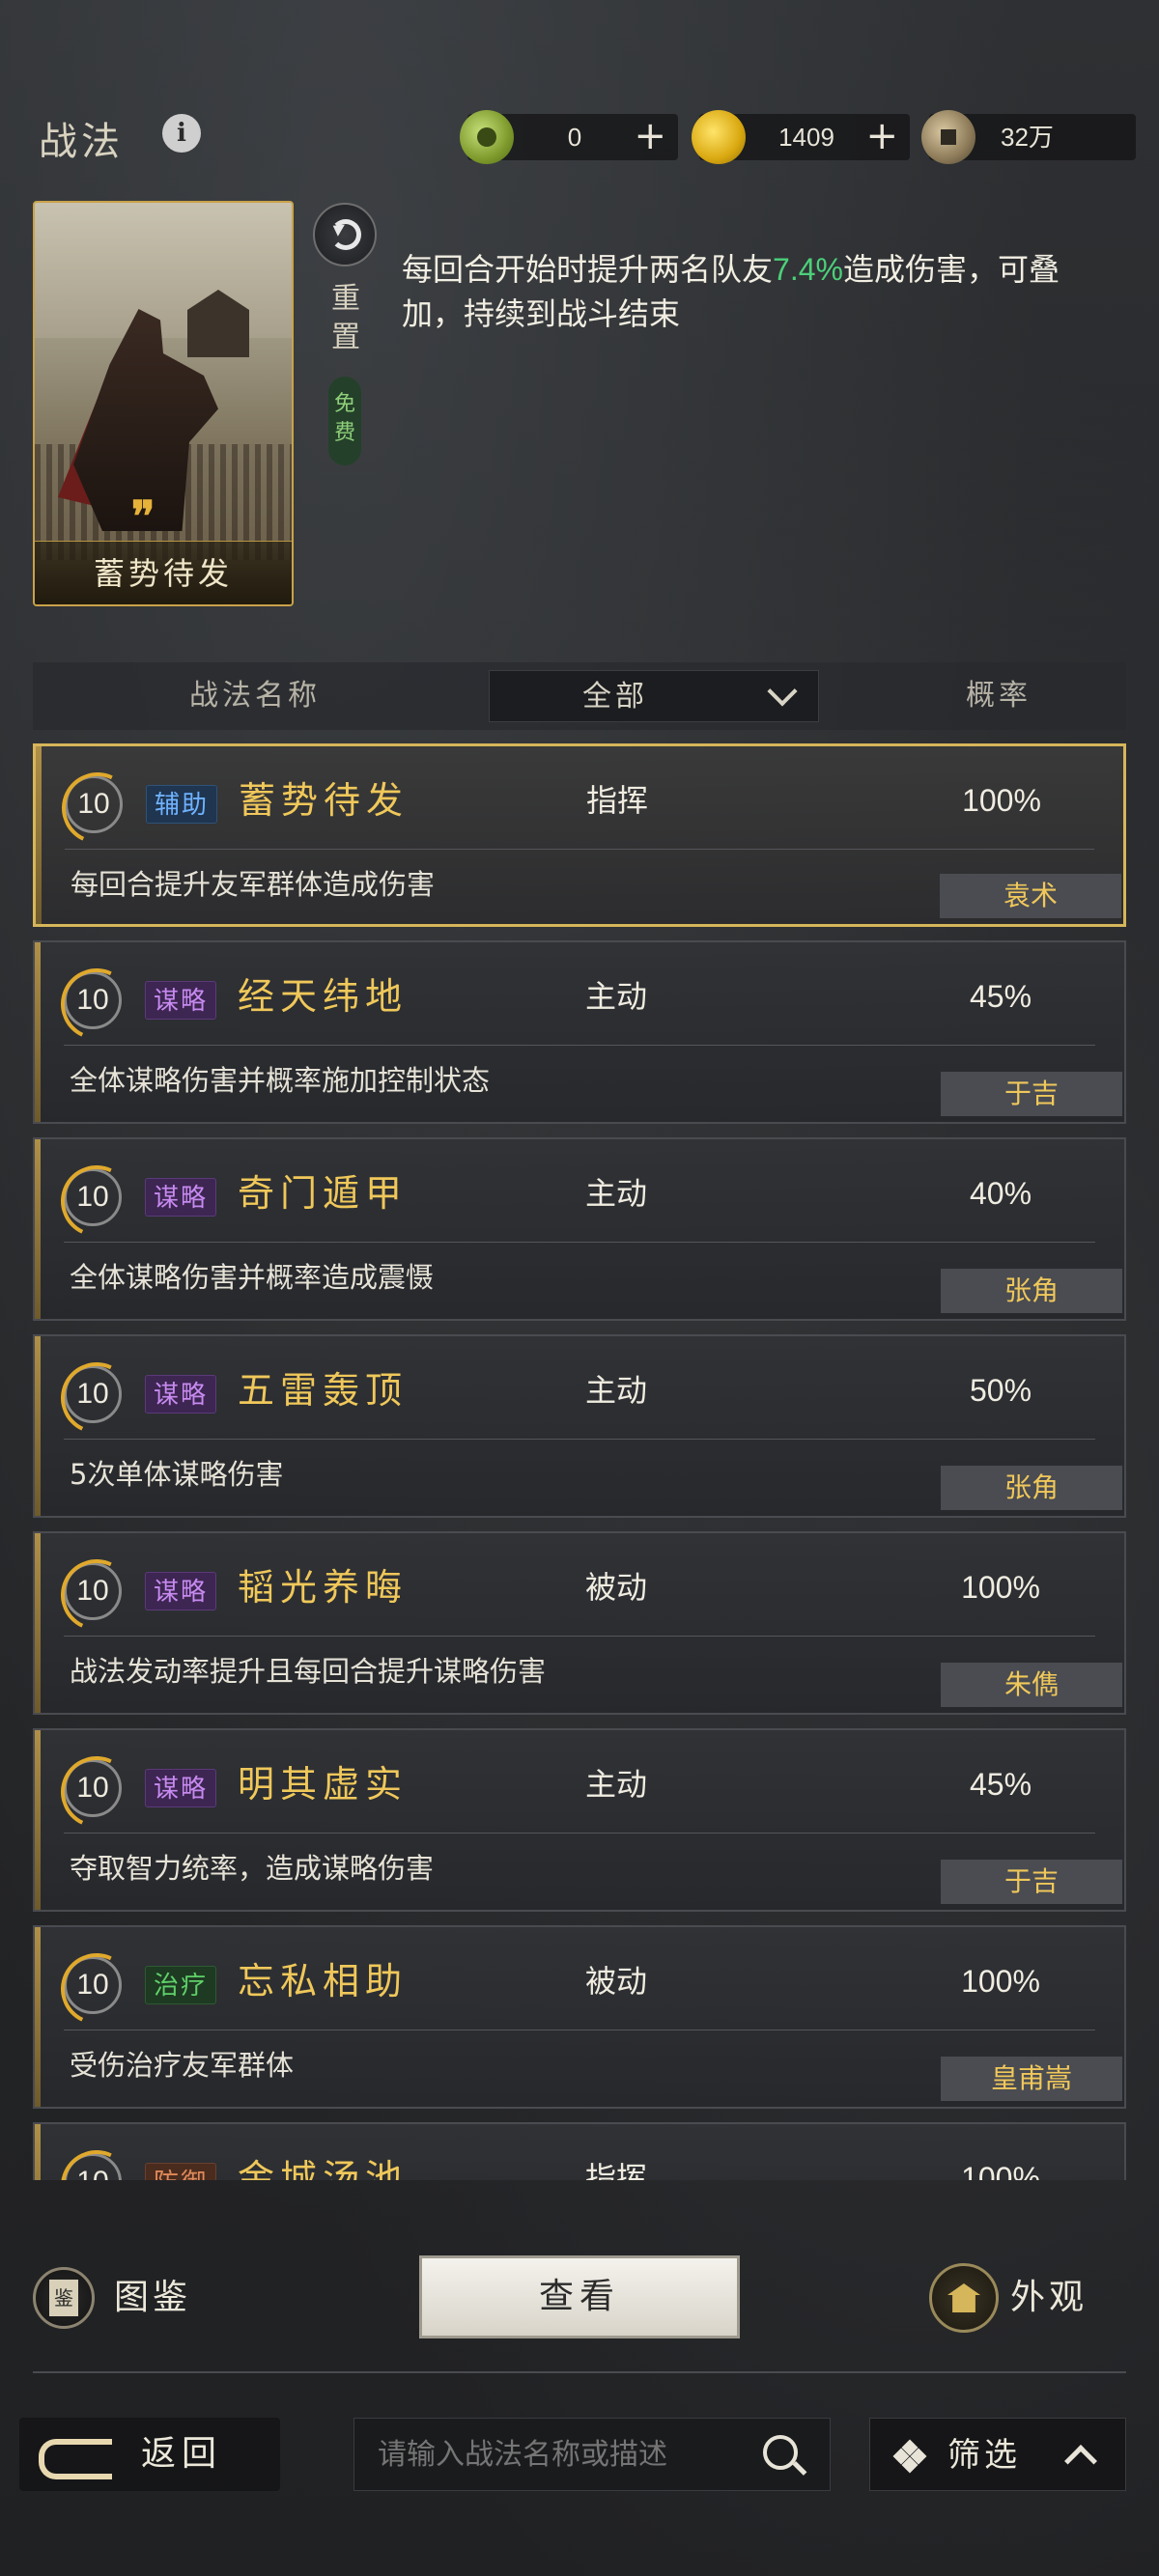 This screenshot has width=1159, height=2576. What do you see at coordinates (163, 404) in the screenshot?
I see `skill-card: ❜❜ 蓄势待发` at bounding box center [163, 404].